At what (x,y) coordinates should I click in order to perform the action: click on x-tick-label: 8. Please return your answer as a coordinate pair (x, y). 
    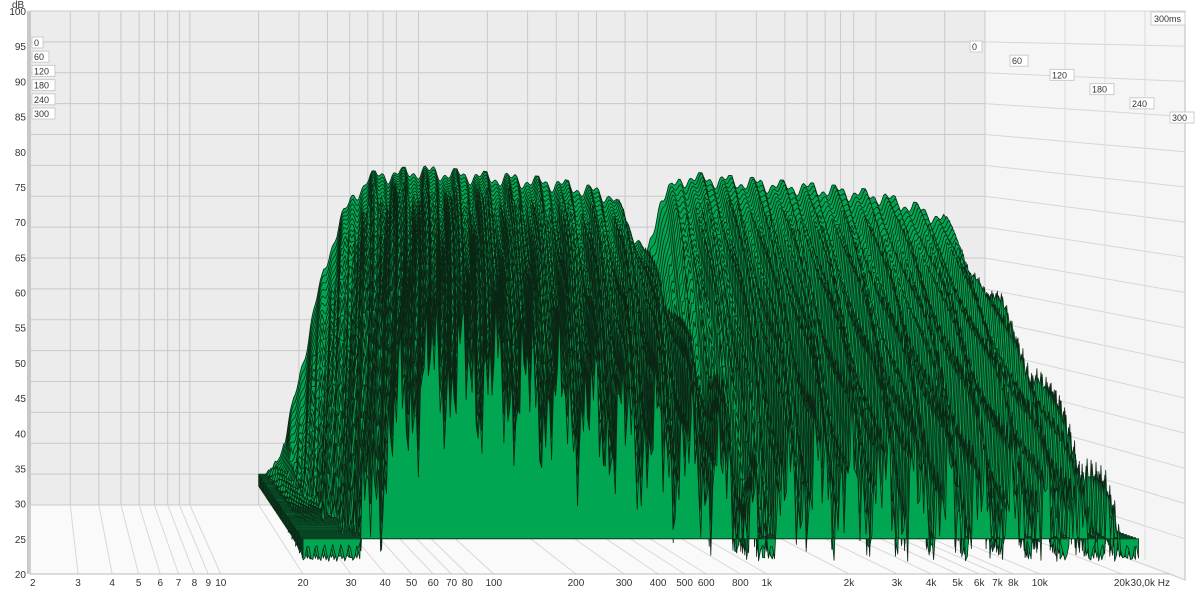
    Looking at the image, I should click on (195, 583).